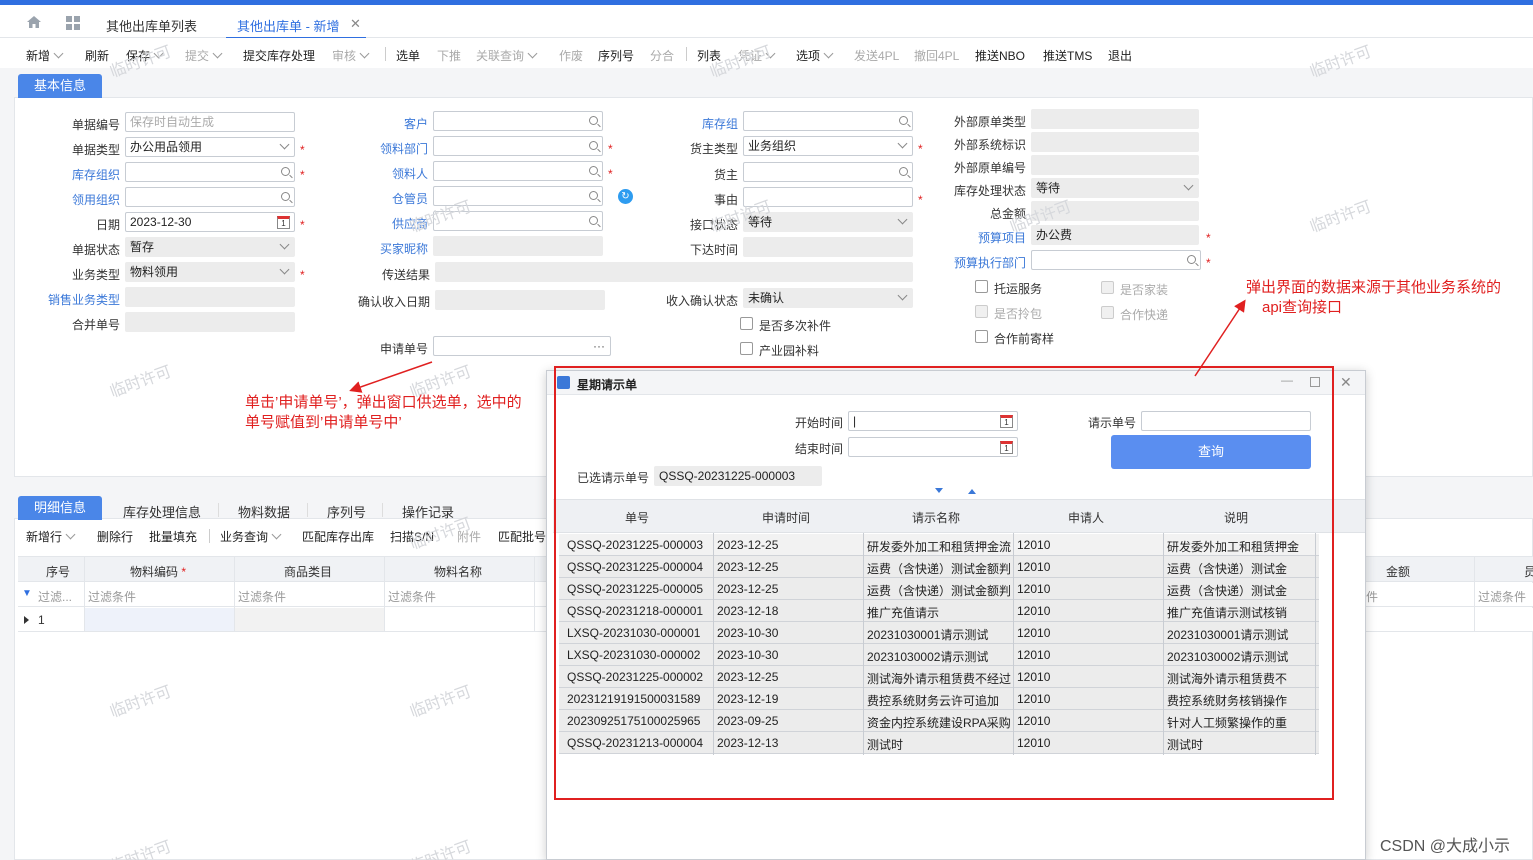  What do you see at coordinates (1445, 846) in the screenshot?
I see `footer-credit: CSDN @大成小示` at bounding box center [1445, 846].